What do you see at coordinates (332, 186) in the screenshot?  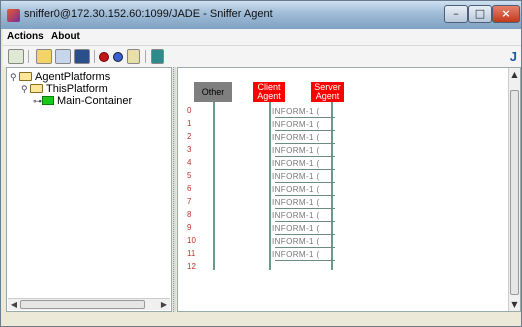 I see `lifeline-server` at bounding box center [332, 186].